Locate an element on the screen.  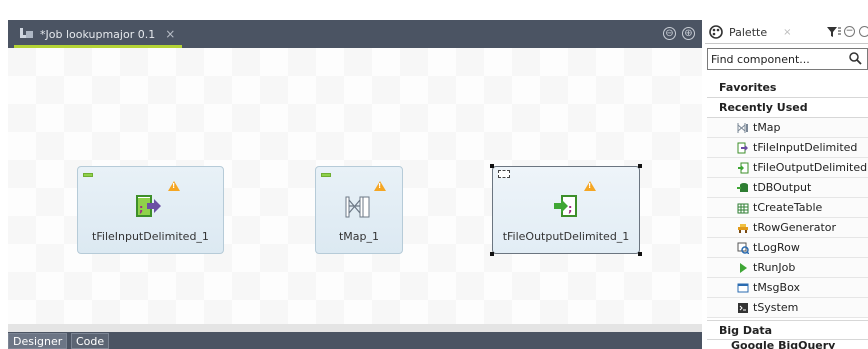
tab-code: Code is located at coordinates (90, 341).